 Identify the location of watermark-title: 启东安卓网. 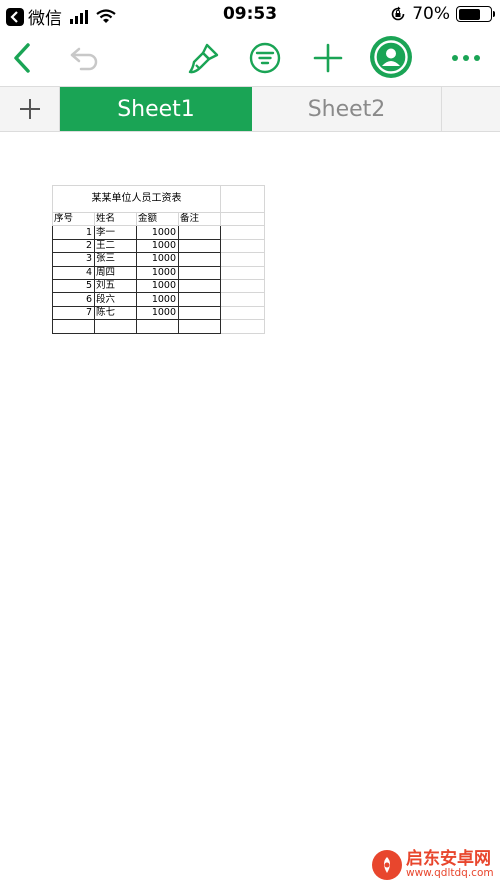
(448, 858).